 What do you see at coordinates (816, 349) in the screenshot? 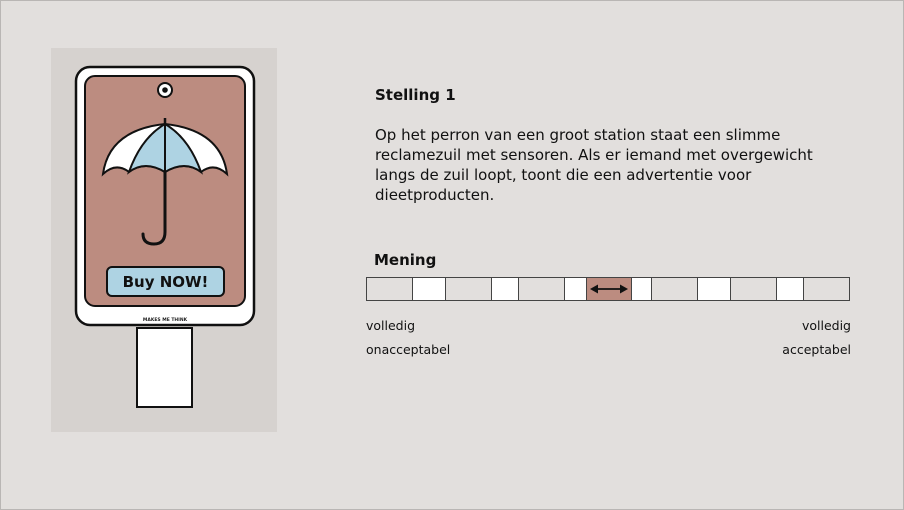
I see `scale-right-label-line2: acceptabel` at bounding box center [816, 349].